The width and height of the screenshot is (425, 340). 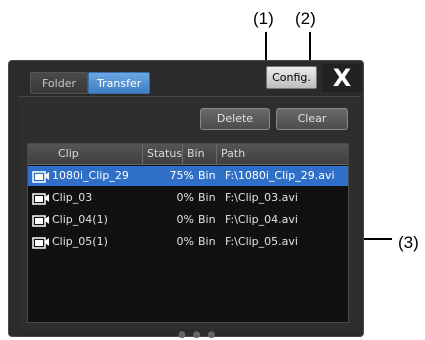 I want to click on row-clip: 1080i_Clip_29, so click(x=90, y=175).